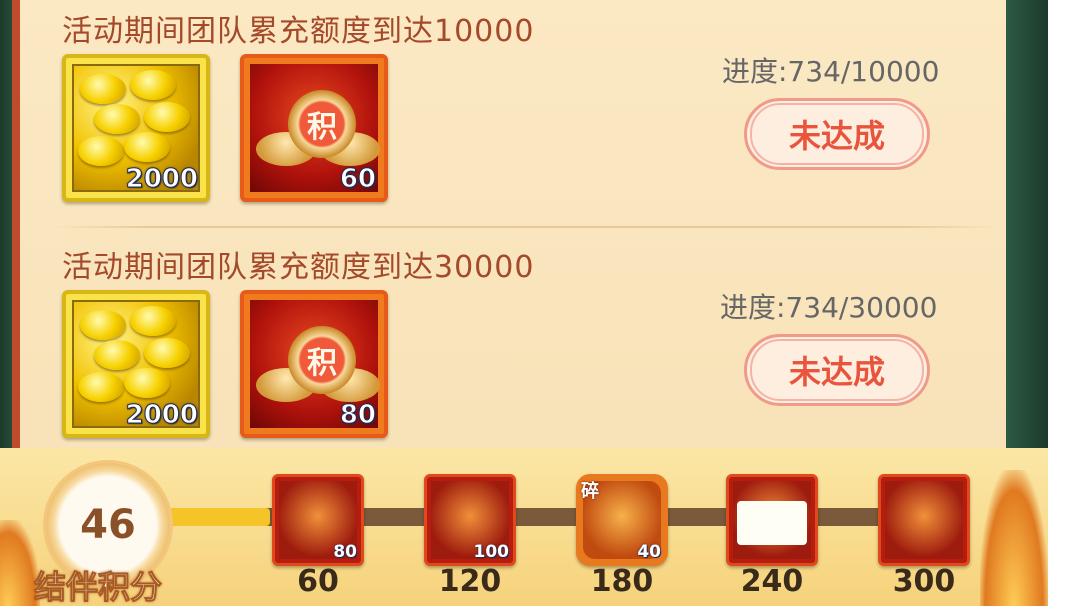 The height and width of the screenshot is (608, 1080). What do you see at coordinates (357, 179) in the screenshot?
I see `reward-quantity: 60` at bounding box center [357, 179].